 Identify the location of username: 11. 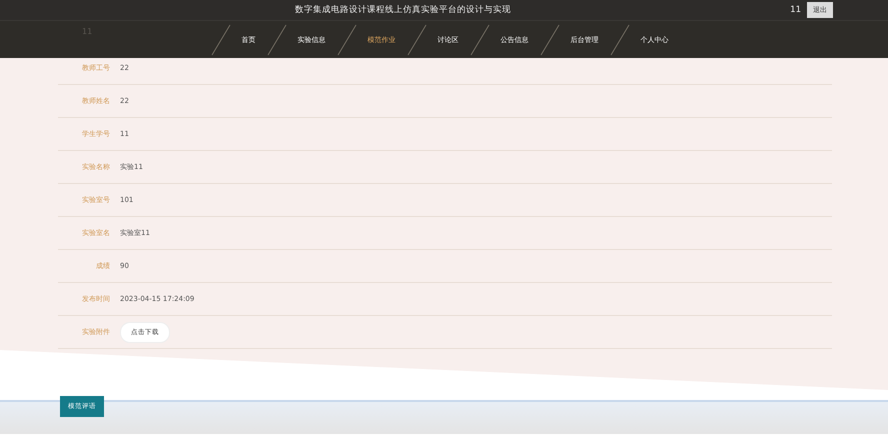
(795, 10).